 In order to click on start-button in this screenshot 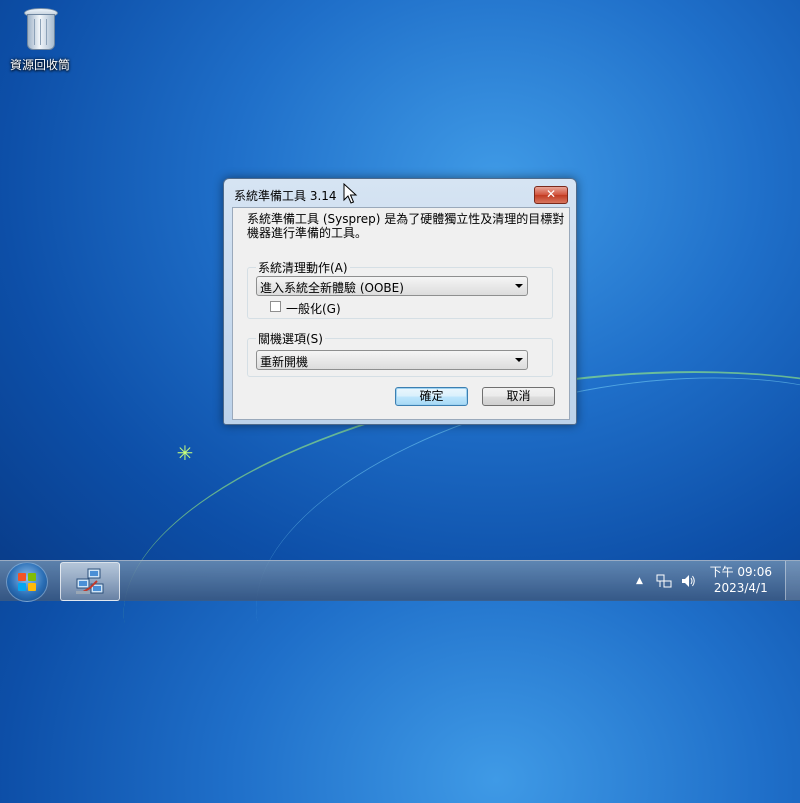, I will do `click(27, 582)`.